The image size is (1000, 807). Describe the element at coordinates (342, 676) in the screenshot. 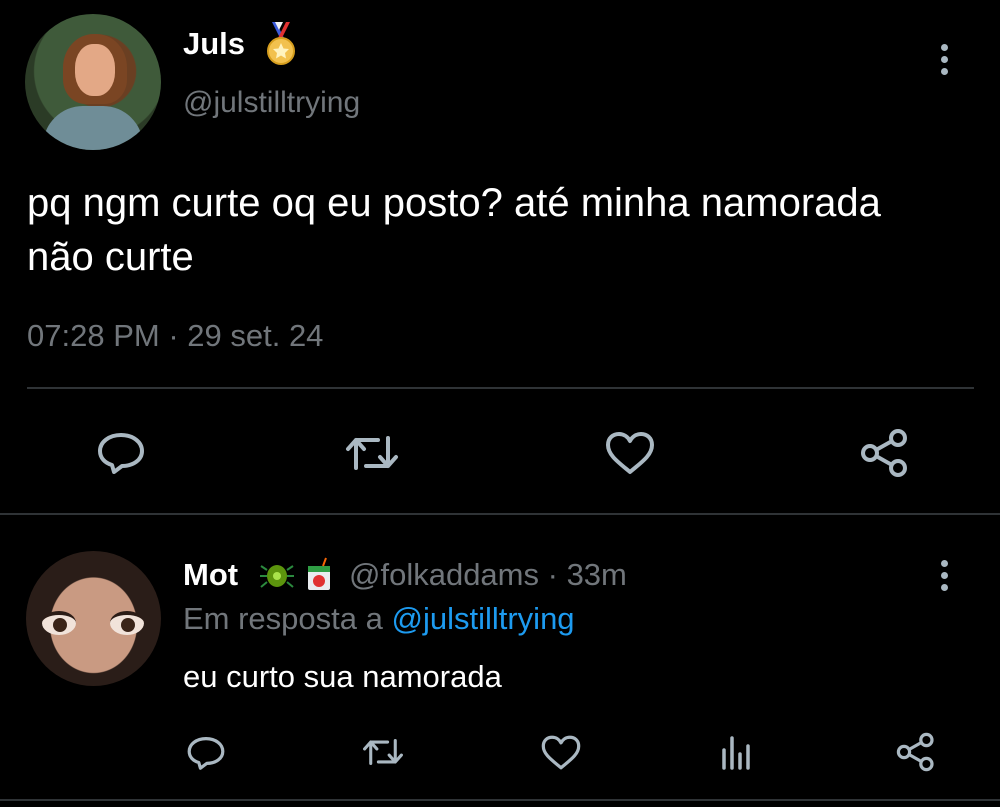

I see `reply-text: eu curto sua namorada` at that location.